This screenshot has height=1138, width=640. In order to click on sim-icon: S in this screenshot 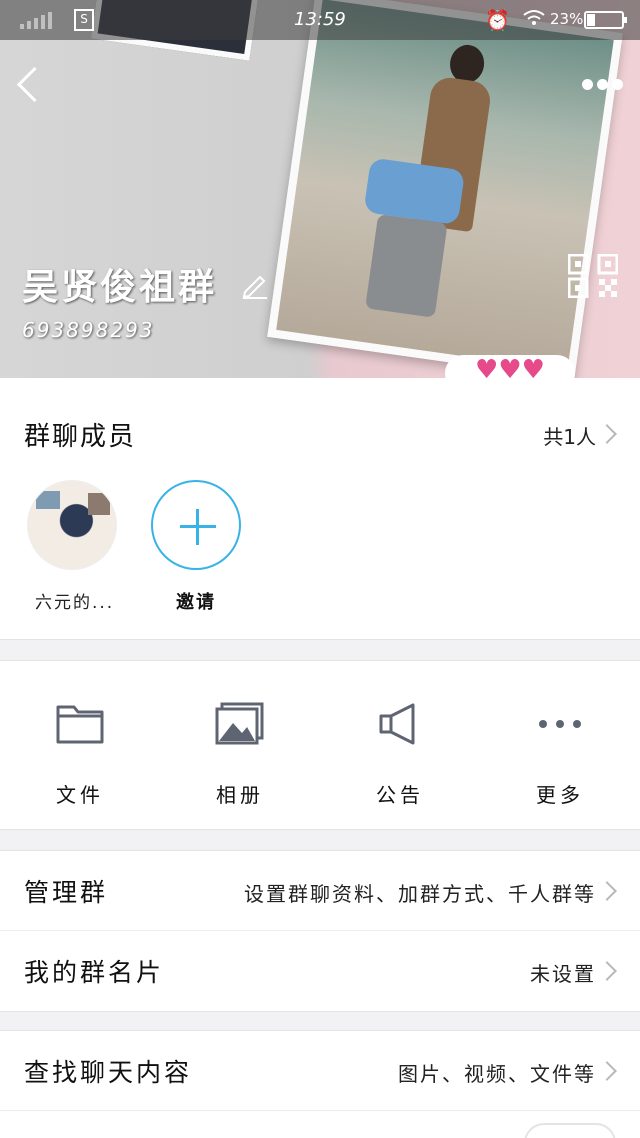, I will do `click(84, 20)`.